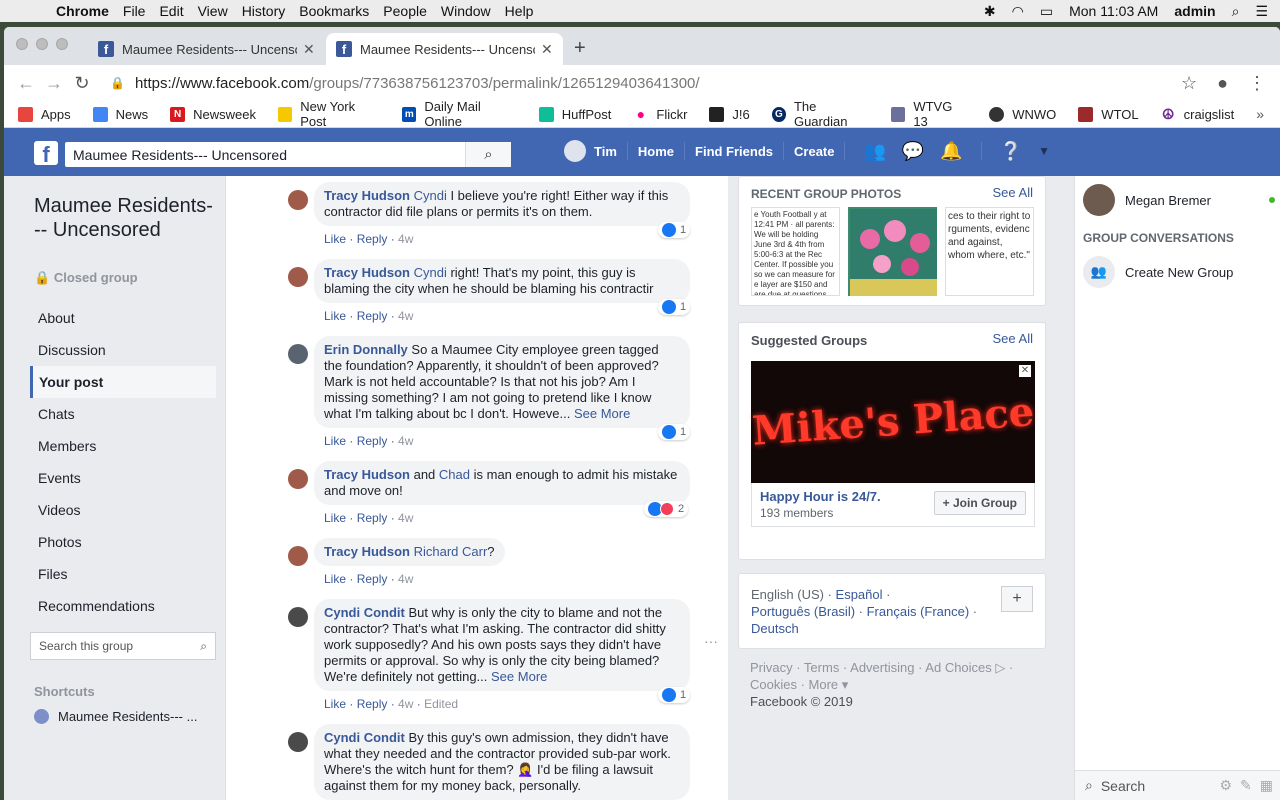  I want to click on nav-your-post: Your post, so click(123, 382).